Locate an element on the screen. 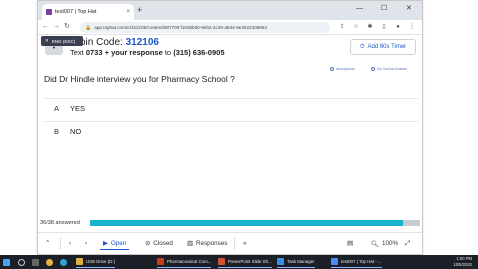  new-tab-button: + is located at coordinates (139, 10).